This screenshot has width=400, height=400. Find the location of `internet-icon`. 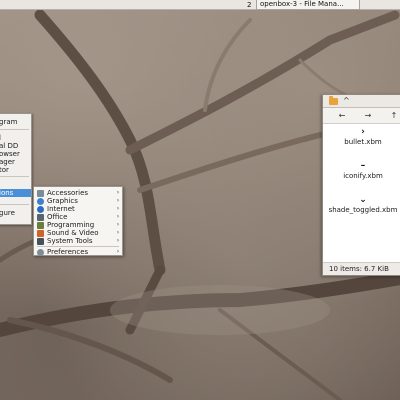

internet-icon is located at coordinates (40, 209).